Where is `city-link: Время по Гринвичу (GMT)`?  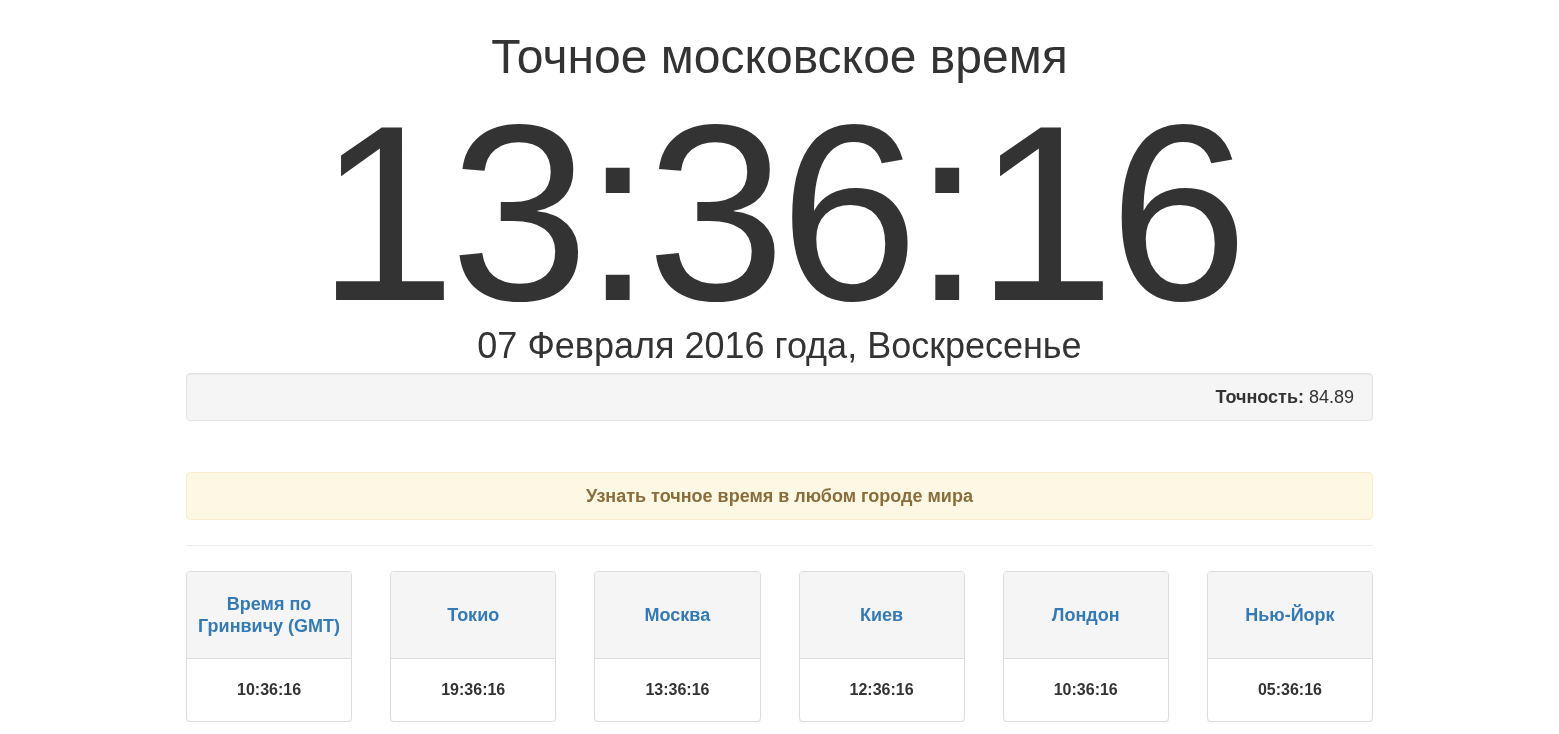
city-link: Время по Гринвичу (GMT) is located at coordinates (269, 615).